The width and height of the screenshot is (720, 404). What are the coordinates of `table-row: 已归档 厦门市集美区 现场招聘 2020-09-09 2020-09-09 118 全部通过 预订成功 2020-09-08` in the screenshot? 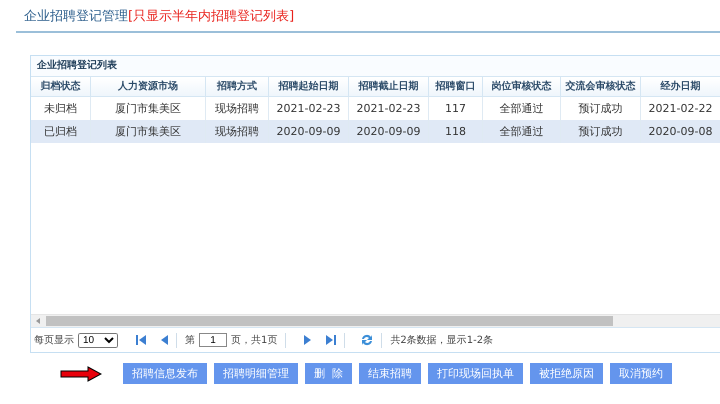 It's located at (375, 131).